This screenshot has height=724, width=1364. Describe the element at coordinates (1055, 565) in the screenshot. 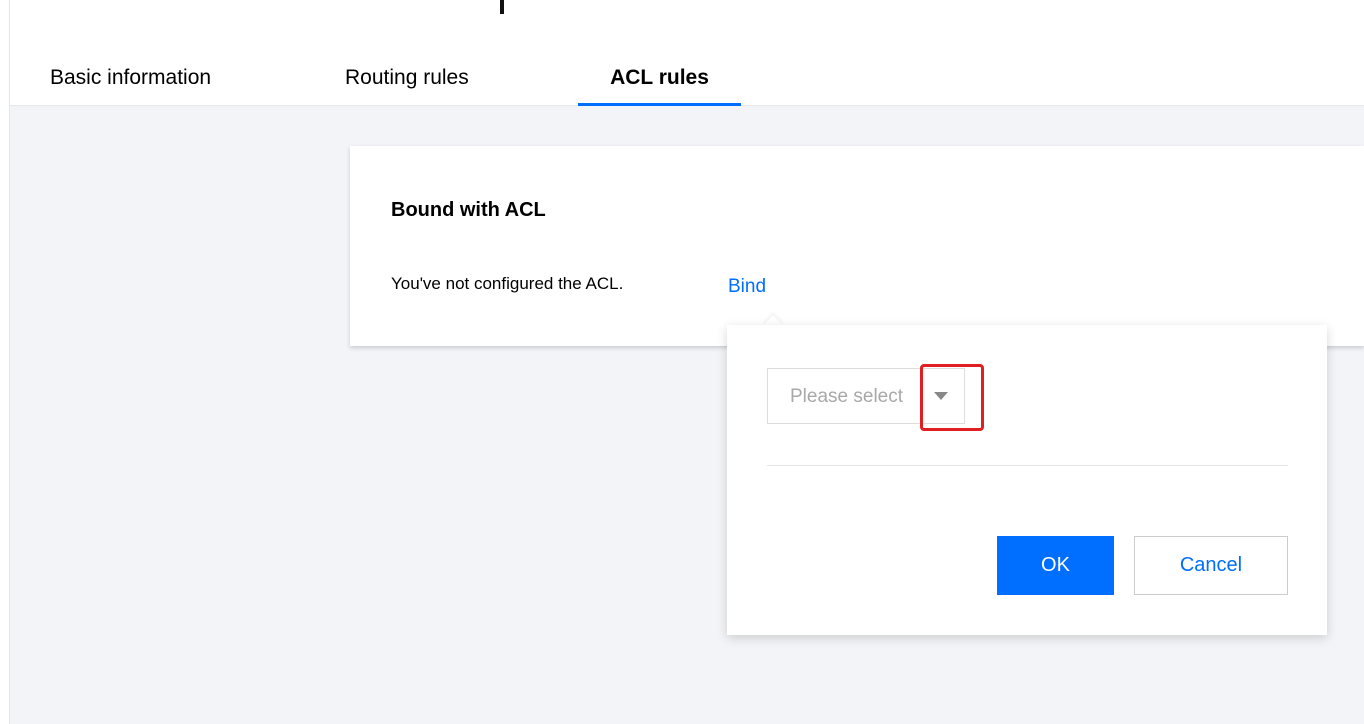

I see `ok-button: OK` at that location.